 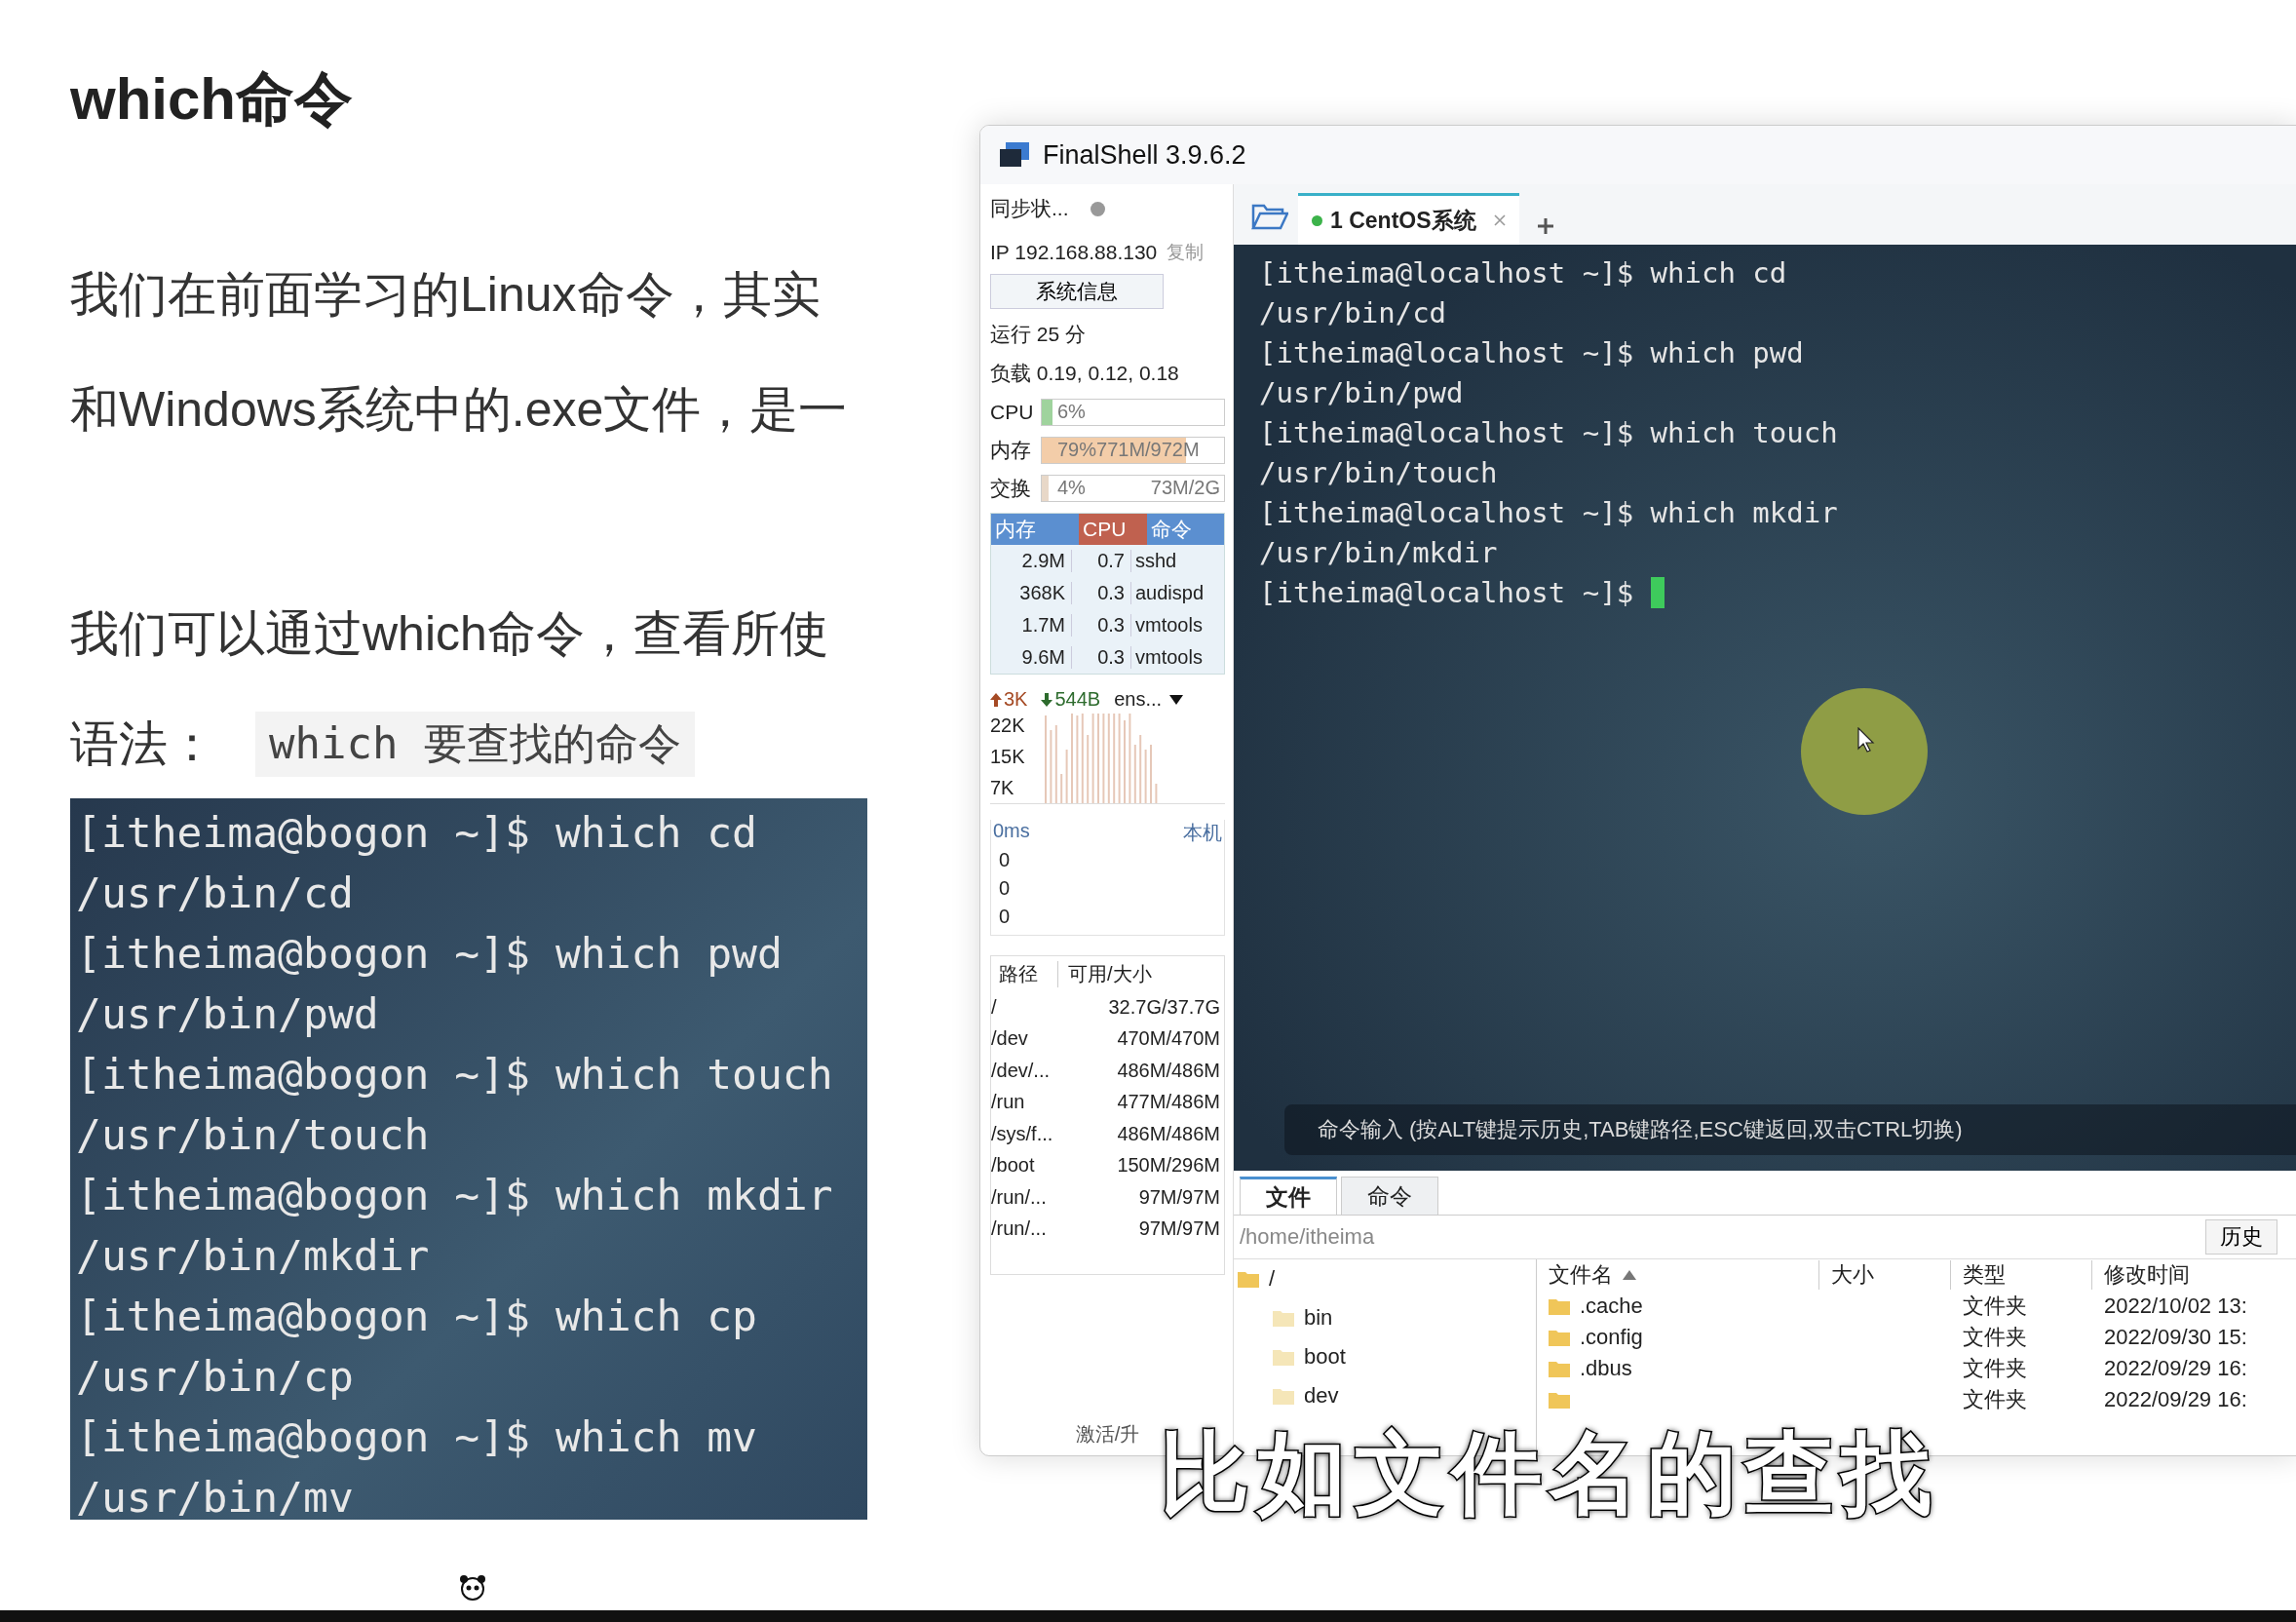 I want to click on tree-item: boot, so click(x=1325, y=1357).